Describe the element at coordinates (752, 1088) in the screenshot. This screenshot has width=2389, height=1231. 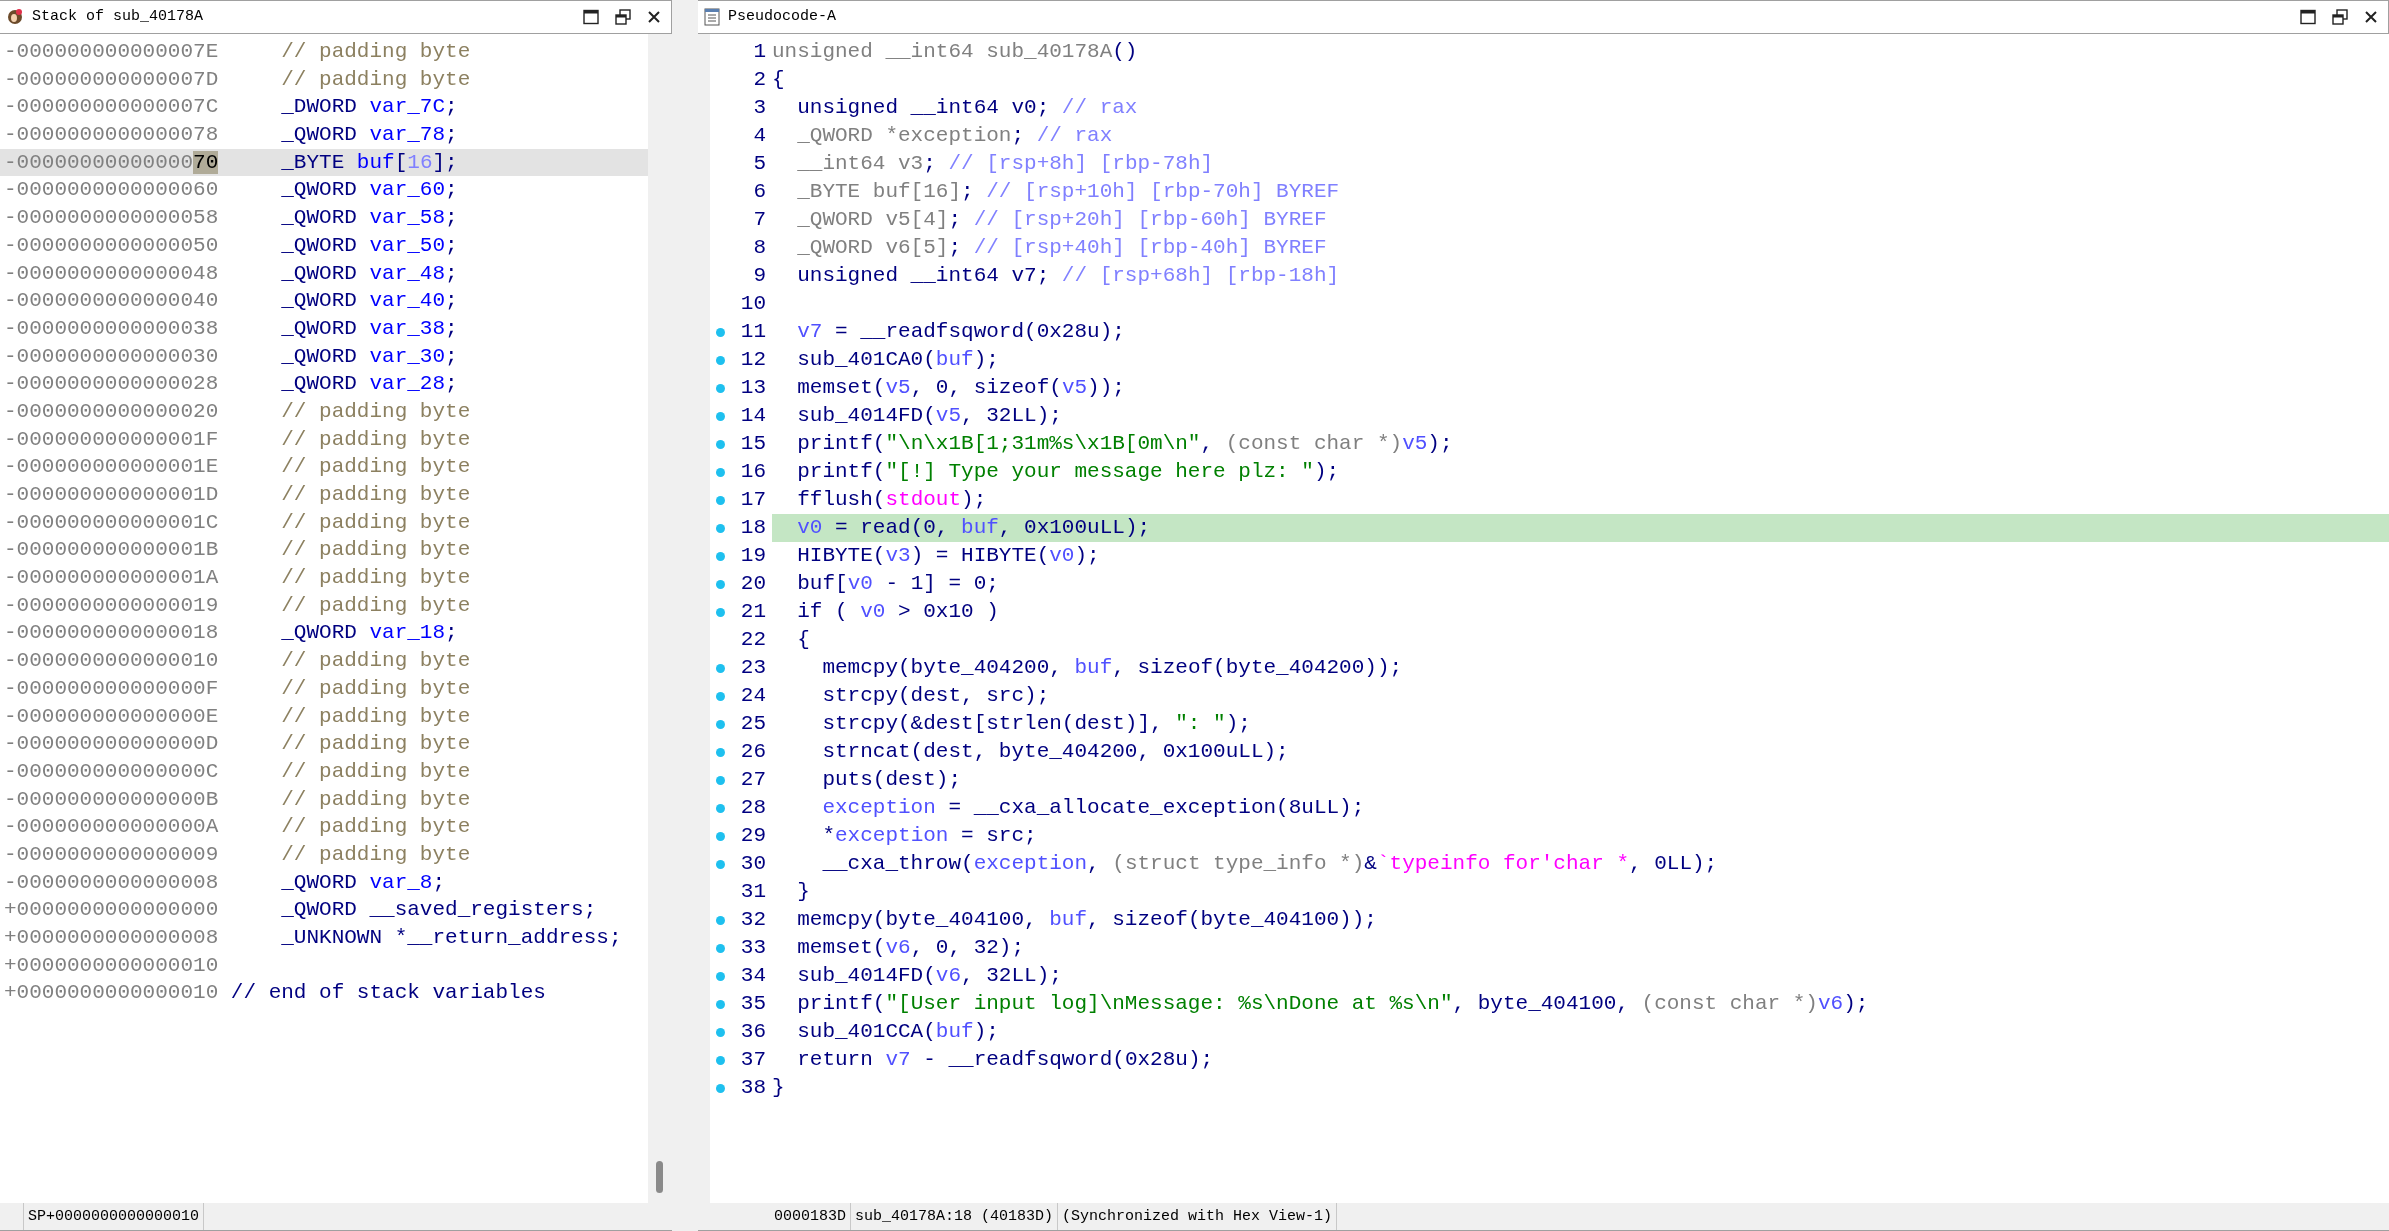
I see `line-number: 38` at that location.